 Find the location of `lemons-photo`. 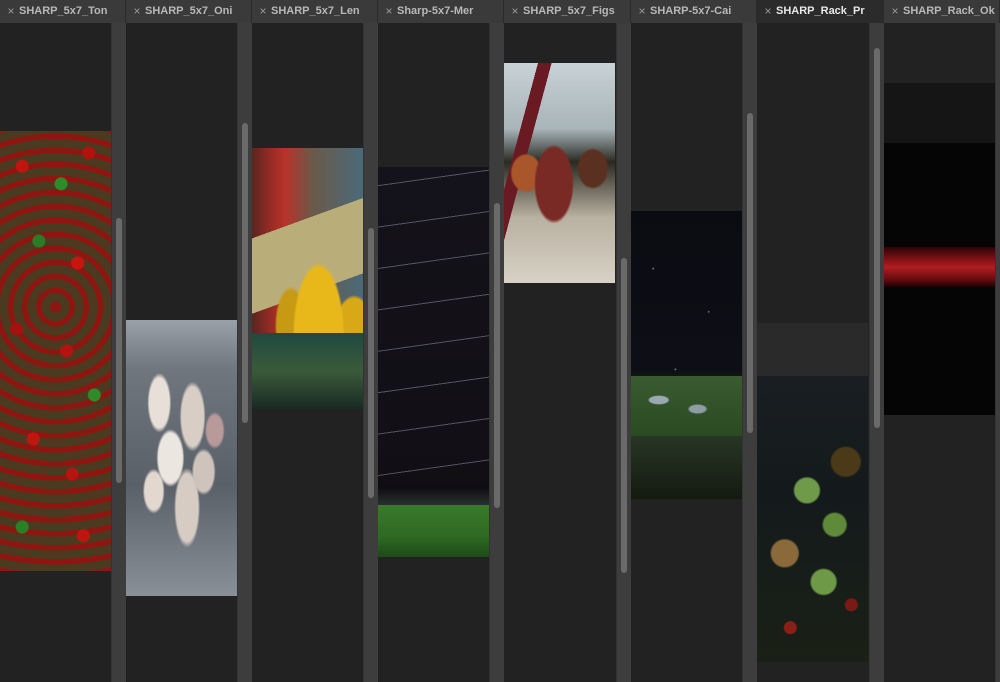

lemons-photo is located at coordinates (307, 278).